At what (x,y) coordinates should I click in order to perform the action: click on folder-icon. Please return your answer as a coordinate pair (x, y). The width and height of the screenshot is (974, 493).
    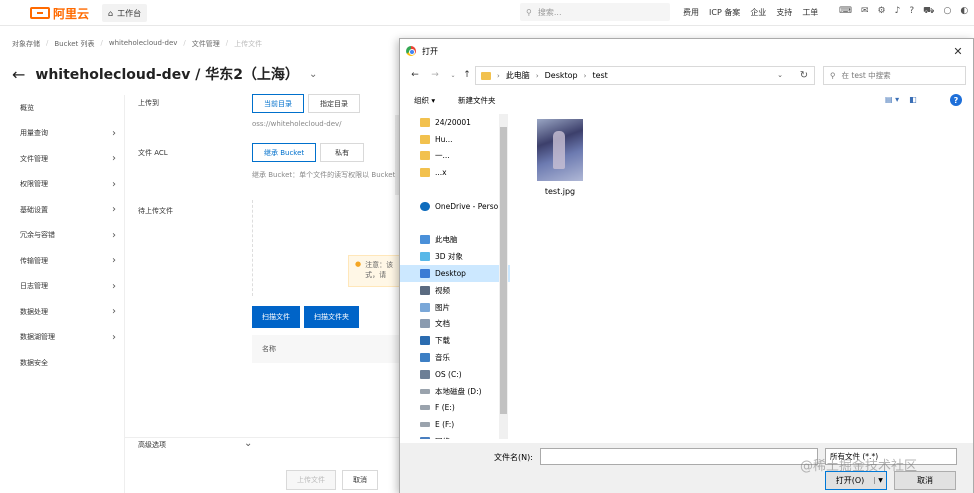
    Looking at the image, I should click on (486, 75).